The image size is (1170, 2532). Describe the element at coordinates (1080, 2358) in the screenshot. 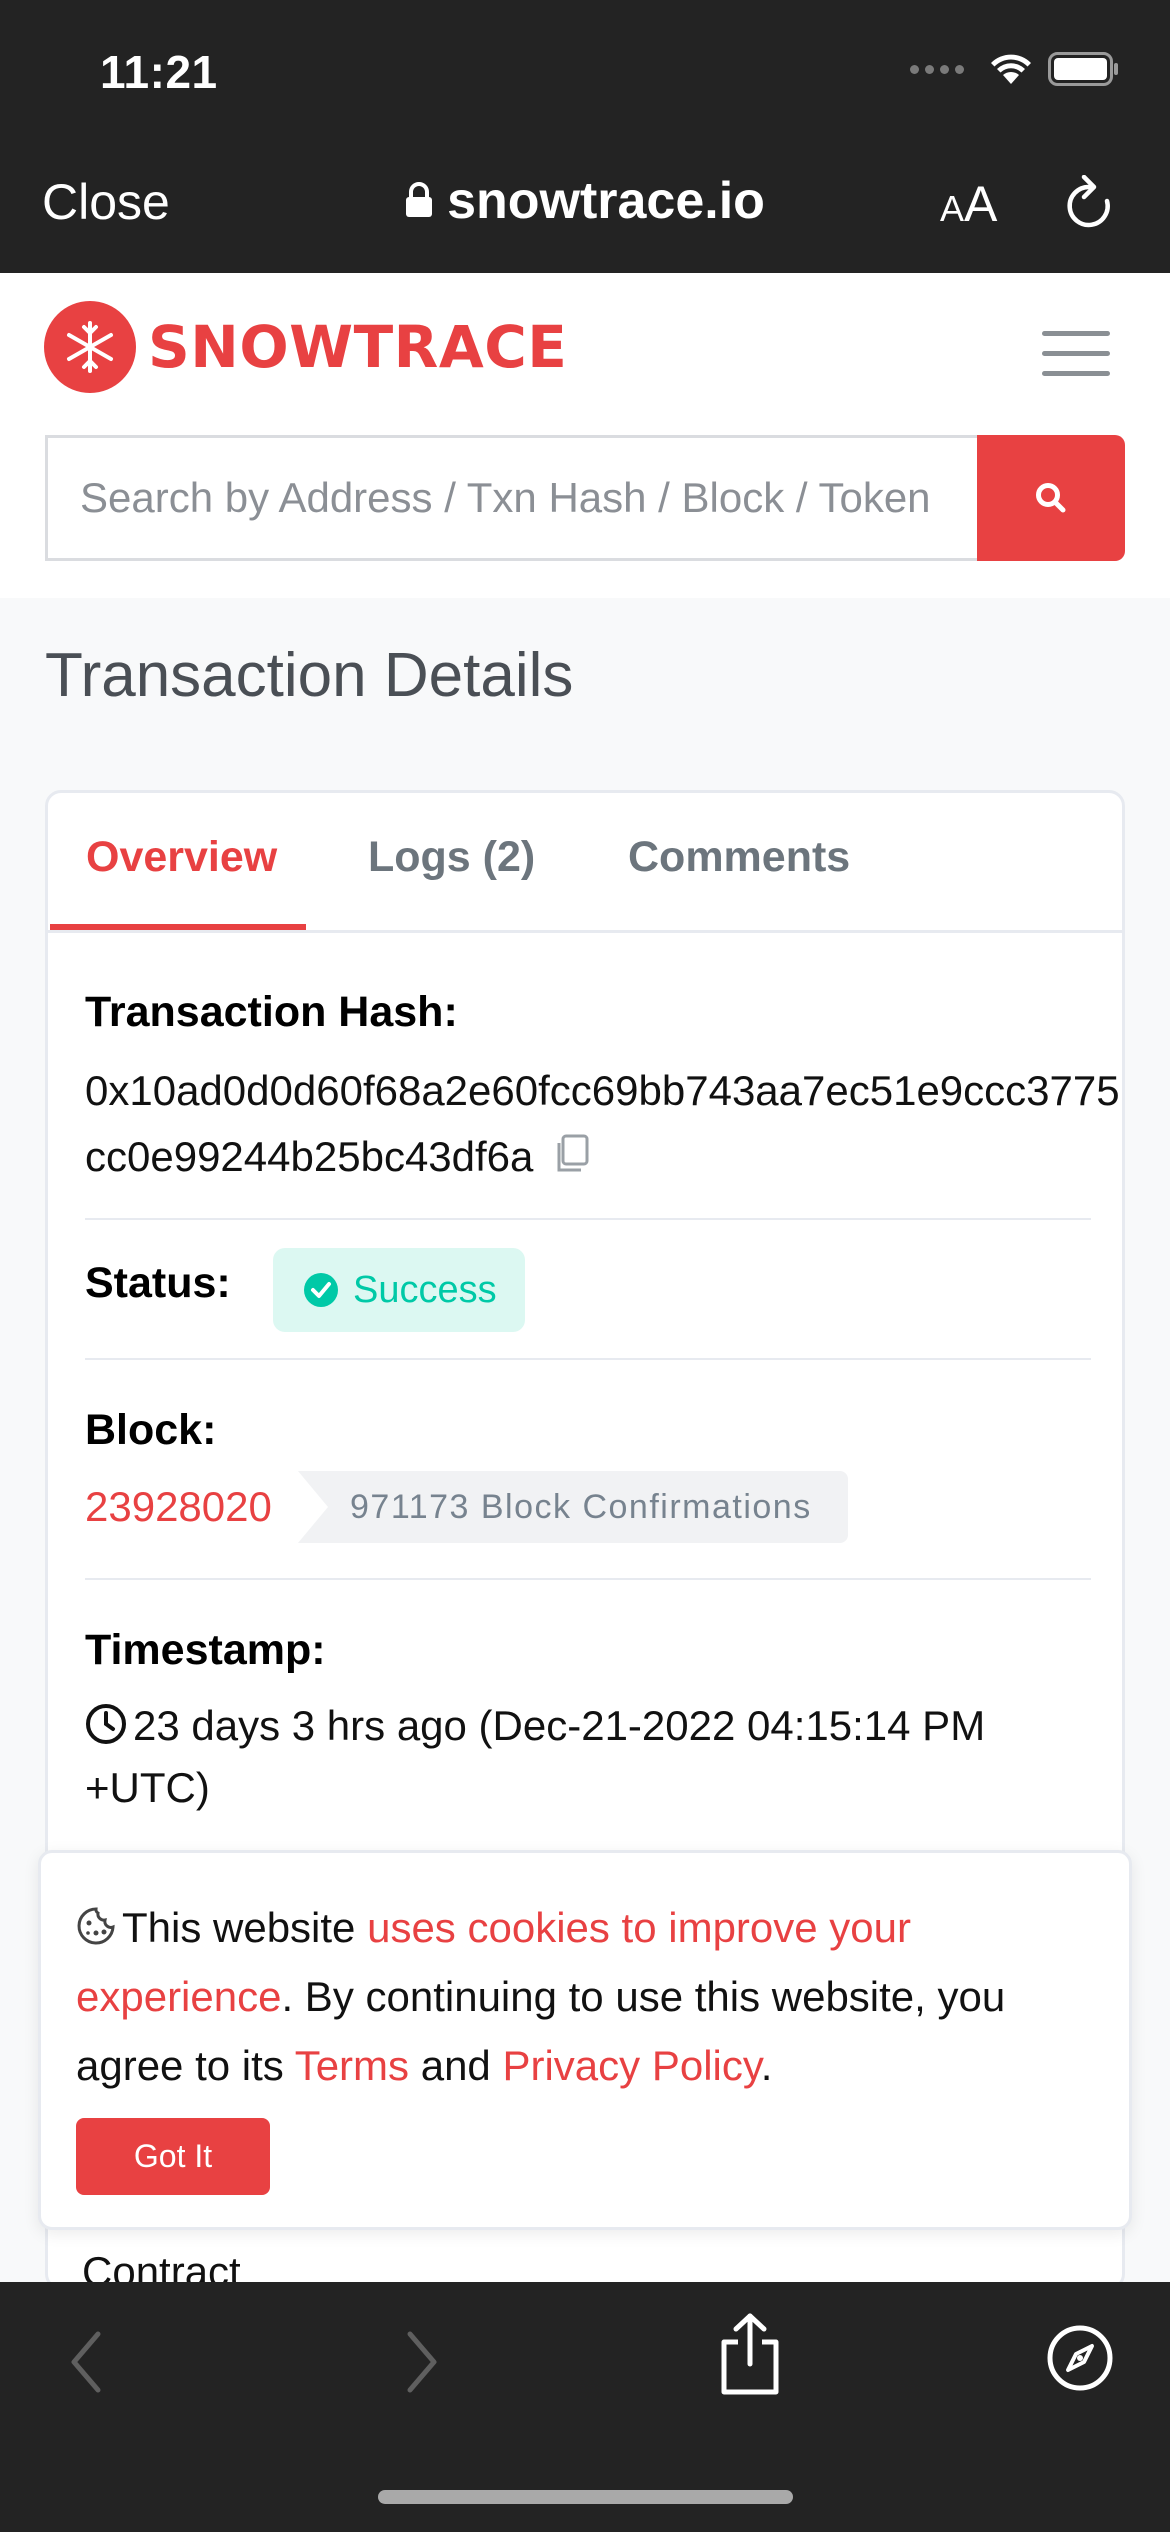

I see `compass-icon` at that location.